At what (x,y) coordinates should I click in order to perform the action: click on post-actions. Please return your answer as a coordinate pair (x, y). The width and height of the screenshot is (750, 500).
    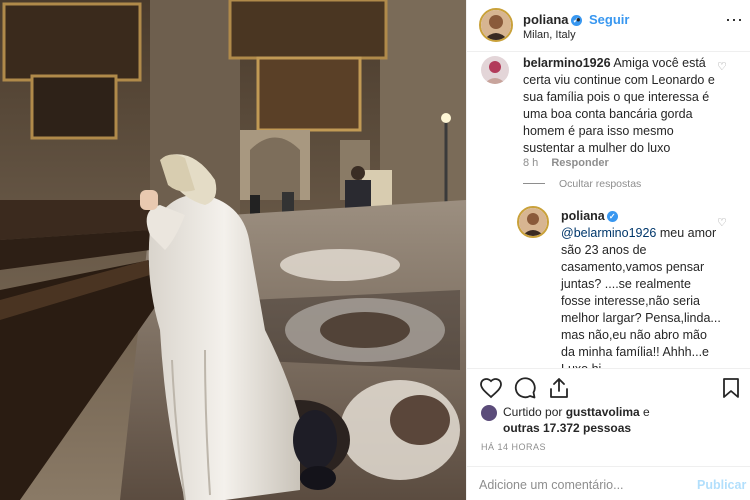
    Looking at the image, I should click on (608, 388).